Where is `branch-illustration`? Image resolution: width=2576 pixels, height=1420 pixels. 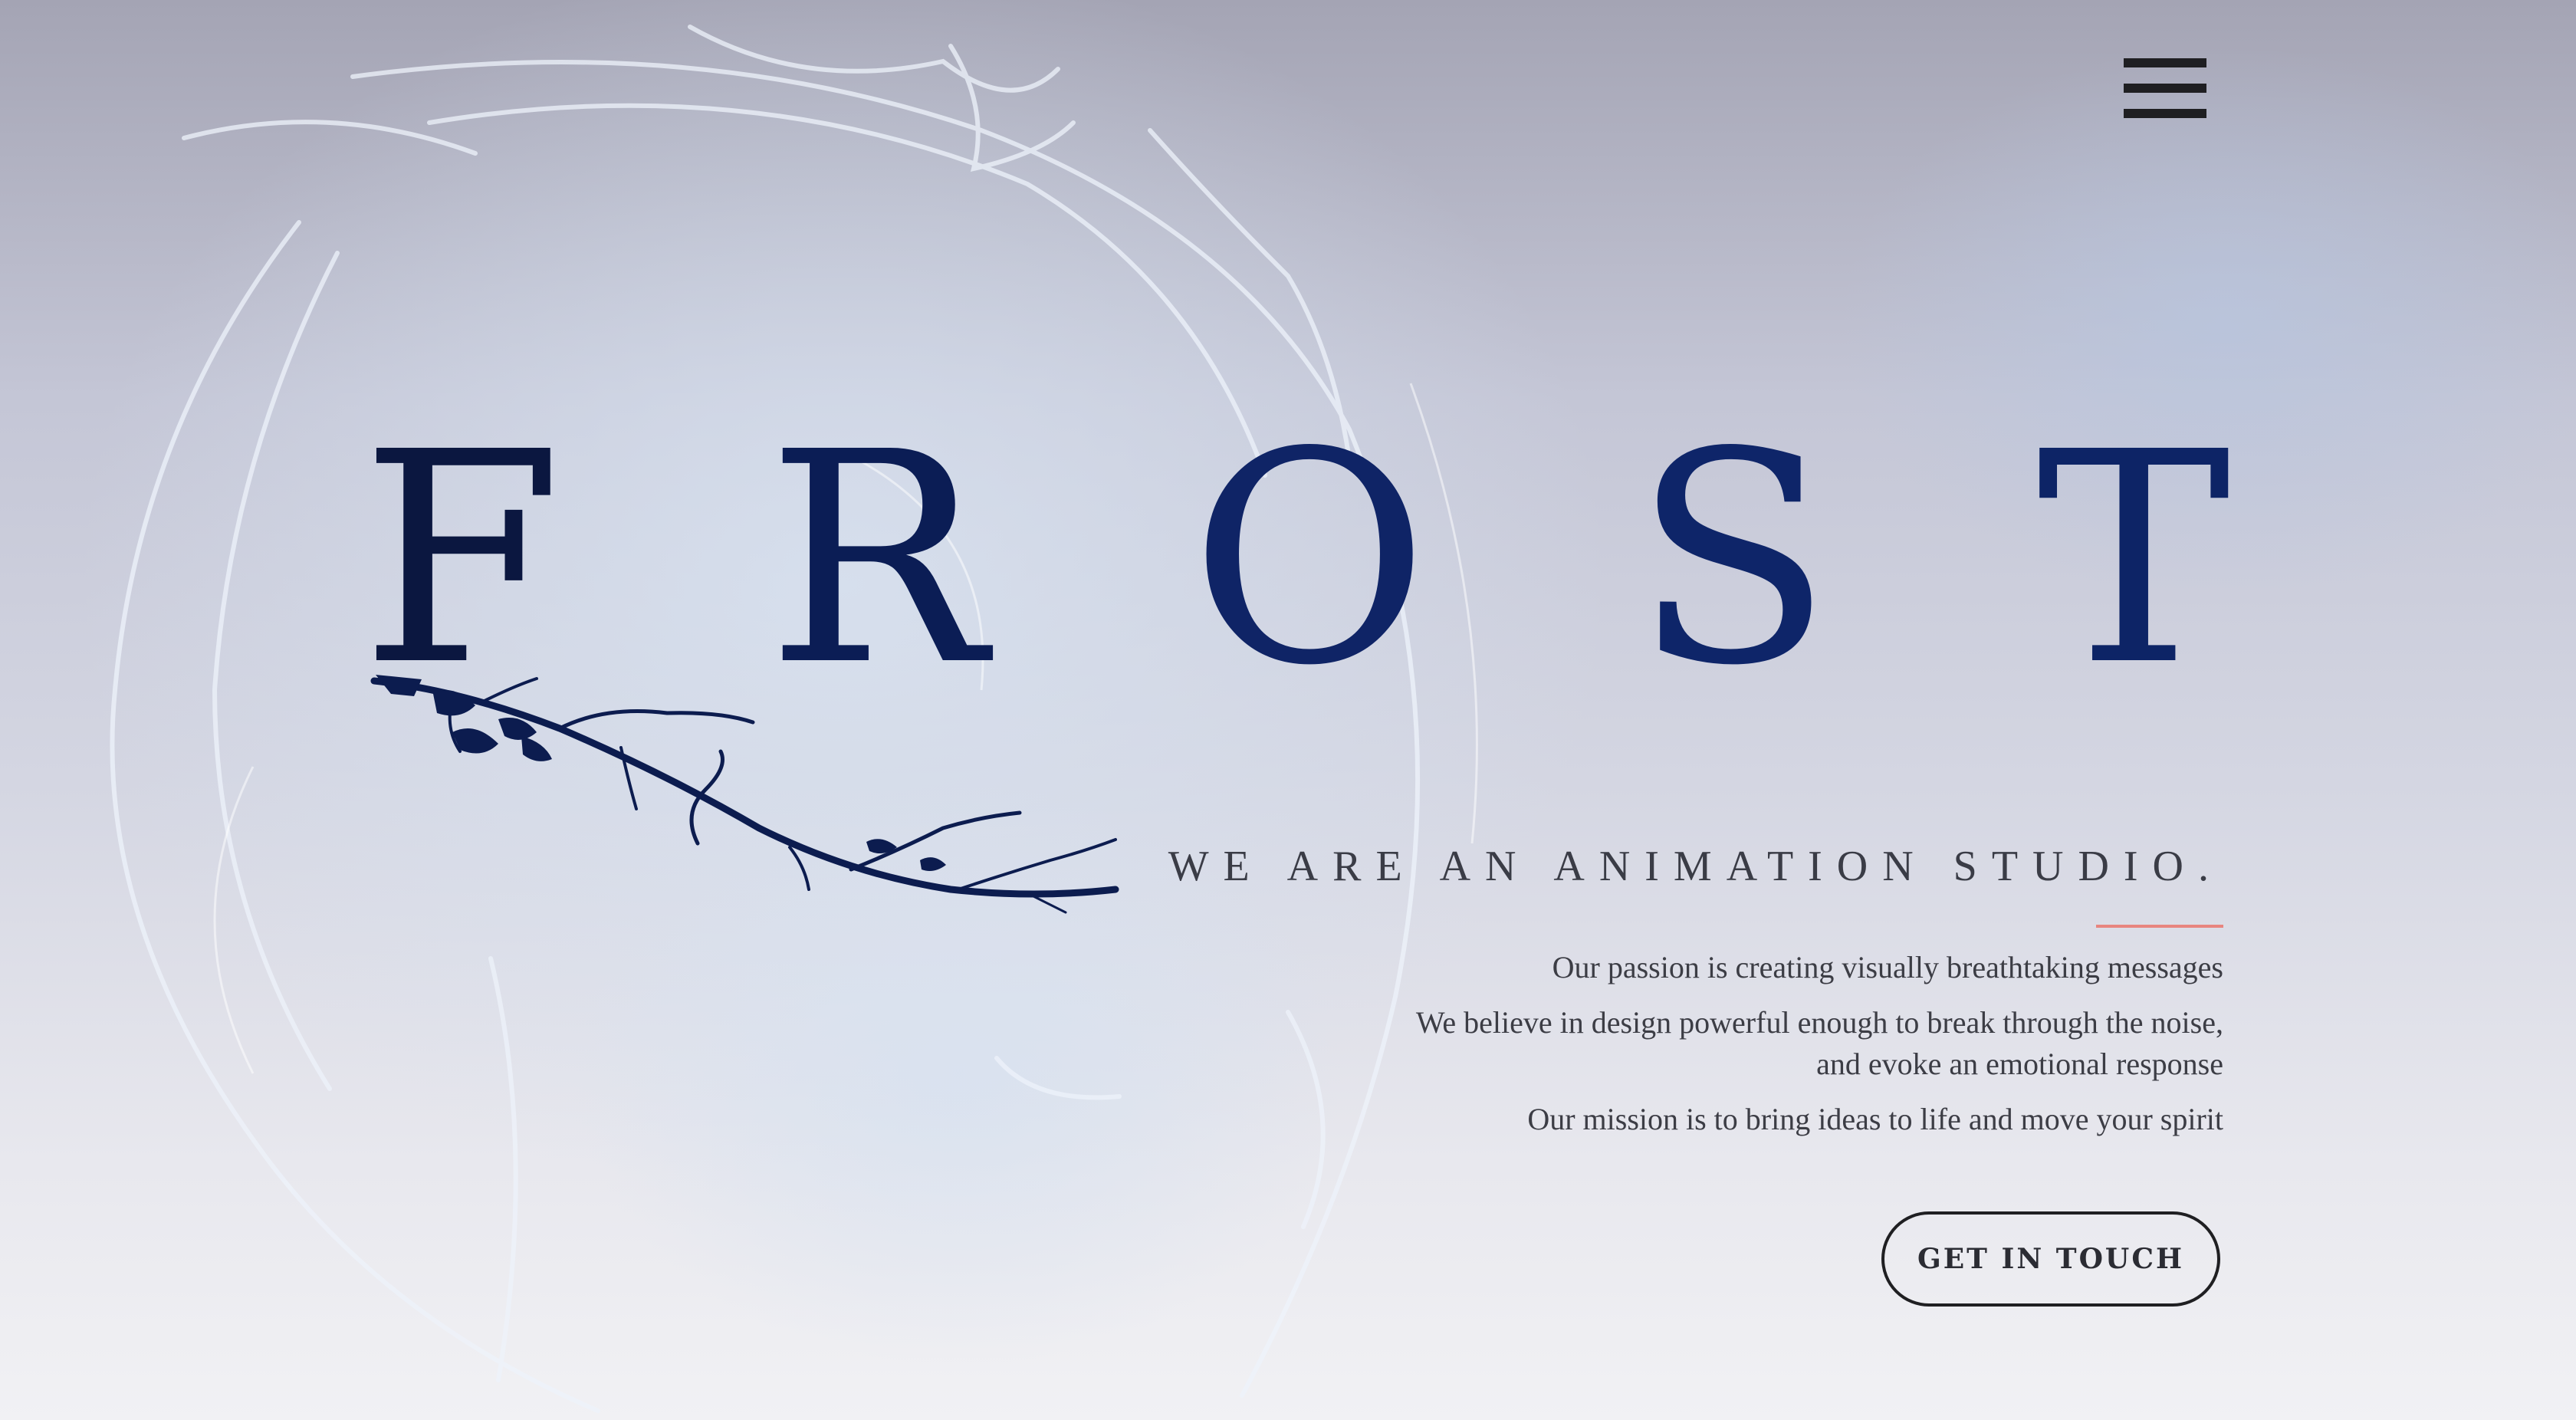
branch-illustration is located at coordinates (744, 794).